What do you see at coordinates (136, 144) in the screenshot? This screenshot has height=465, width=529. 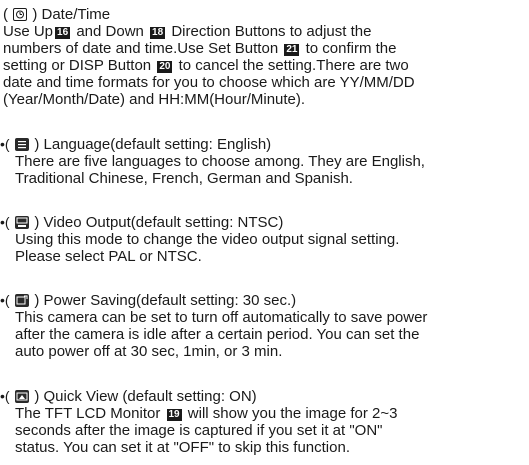 I see `language-heading: •( ) Language(default setting: English)` at bounding box center [136, 144].